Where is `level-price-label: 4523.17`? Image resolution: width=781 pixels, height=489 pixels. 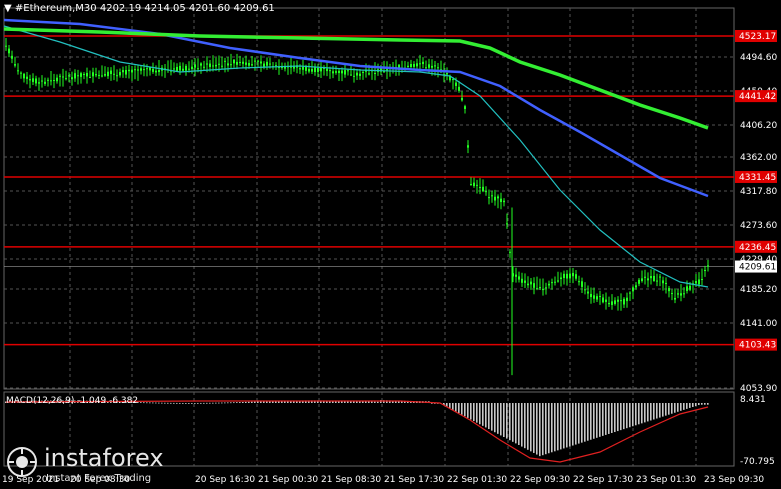 level-price-label: 4523.17 is located at coordinates (757, 37).